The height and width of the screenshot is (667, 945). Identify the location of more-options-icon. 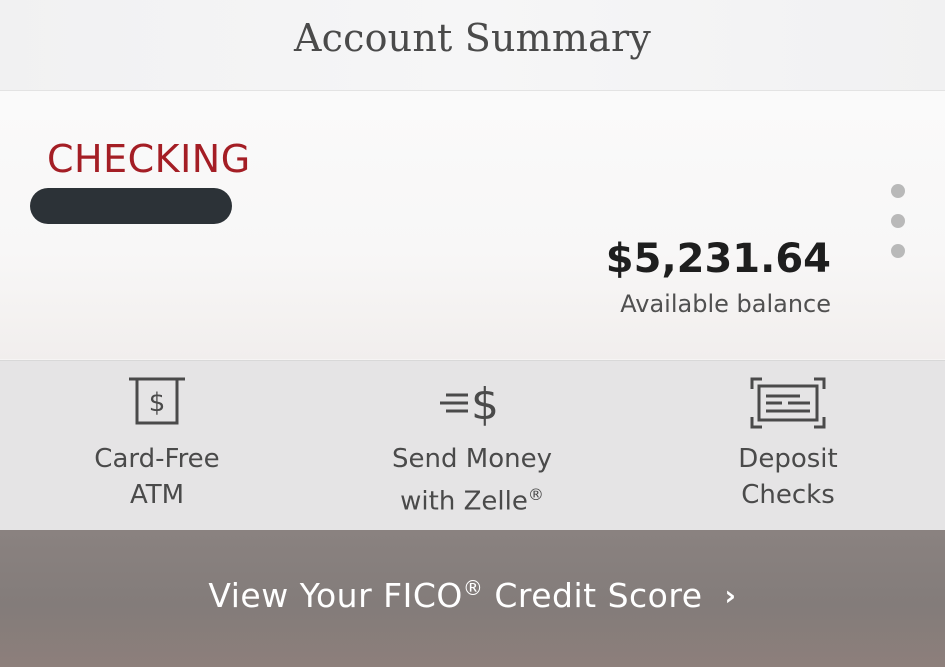
(898, 224).